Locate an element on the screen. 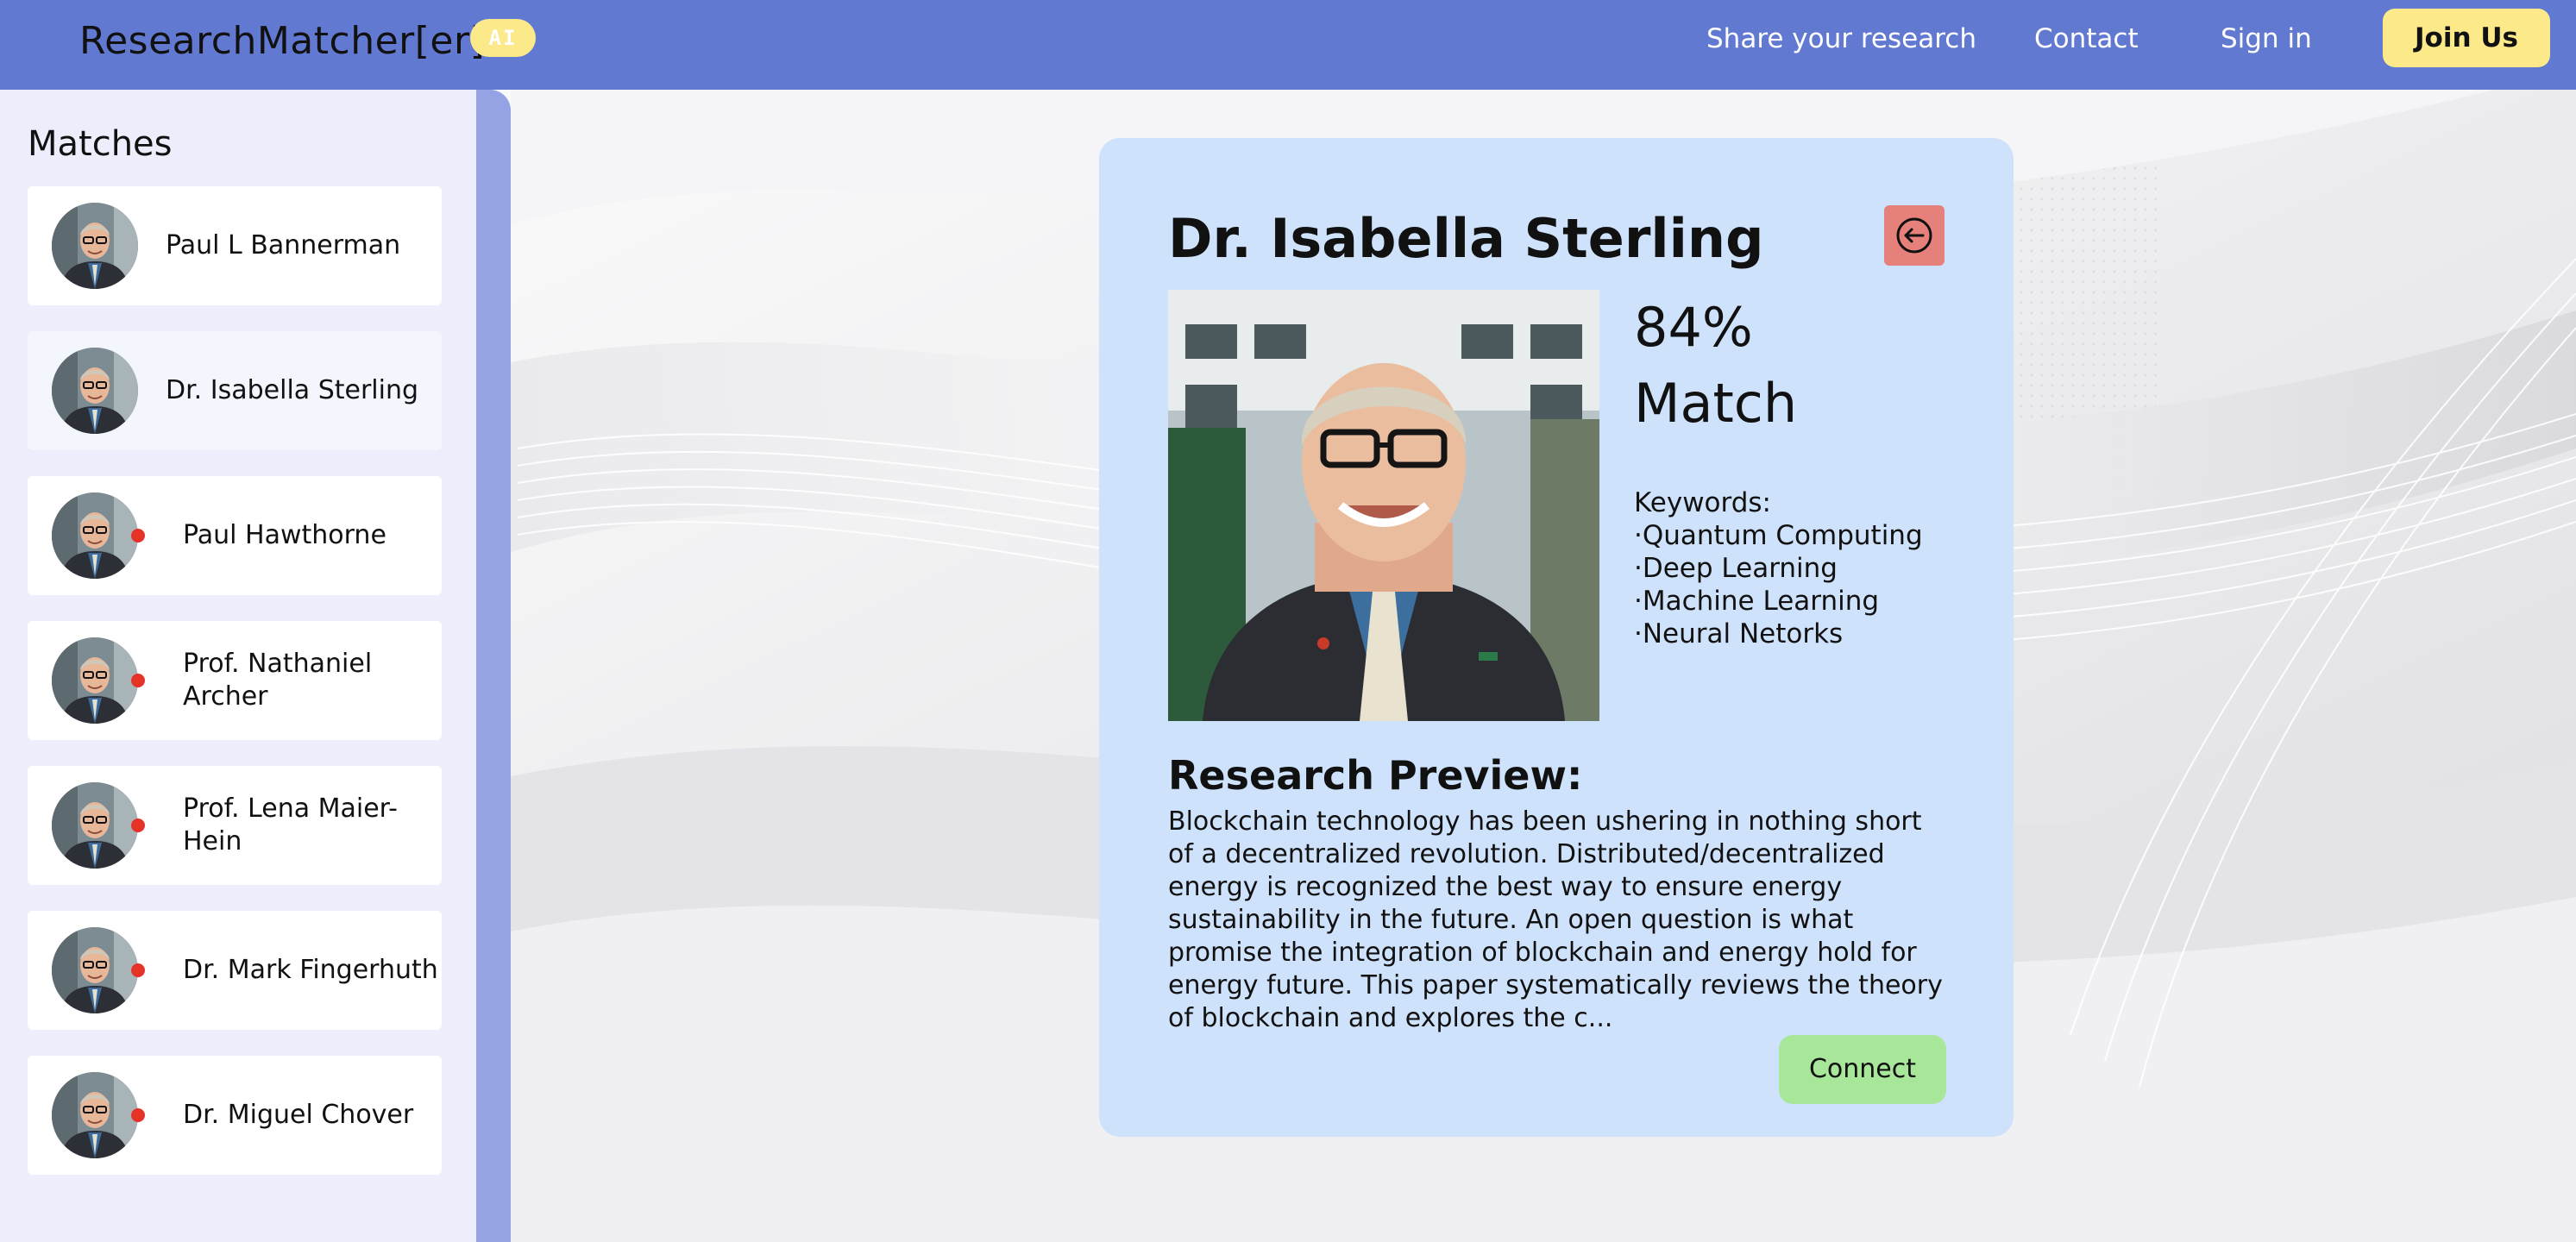  back-arrow-circle-icon is located at coordinates (1914, 235).